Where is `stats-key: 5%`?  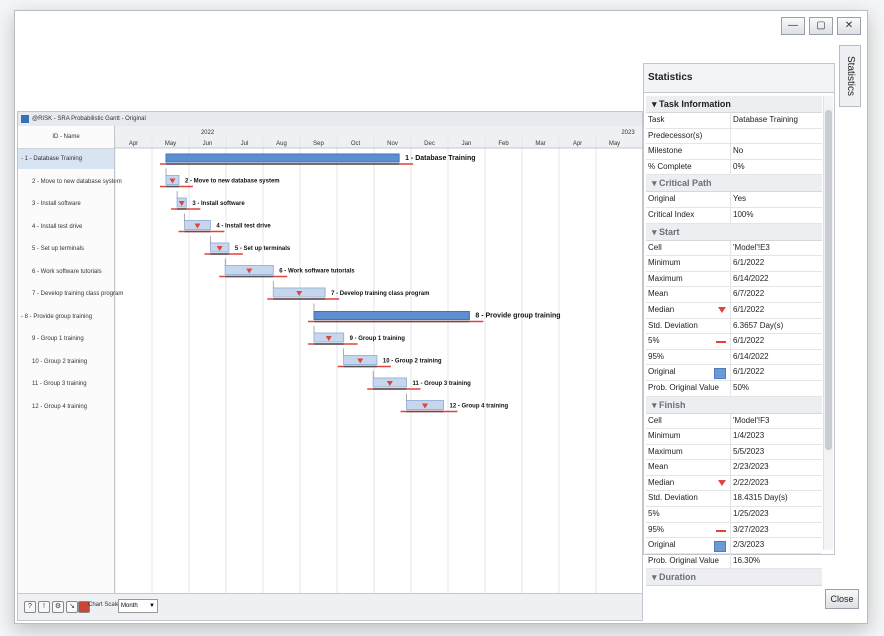
stats-key: 5% is located at coordinates (688, 341).